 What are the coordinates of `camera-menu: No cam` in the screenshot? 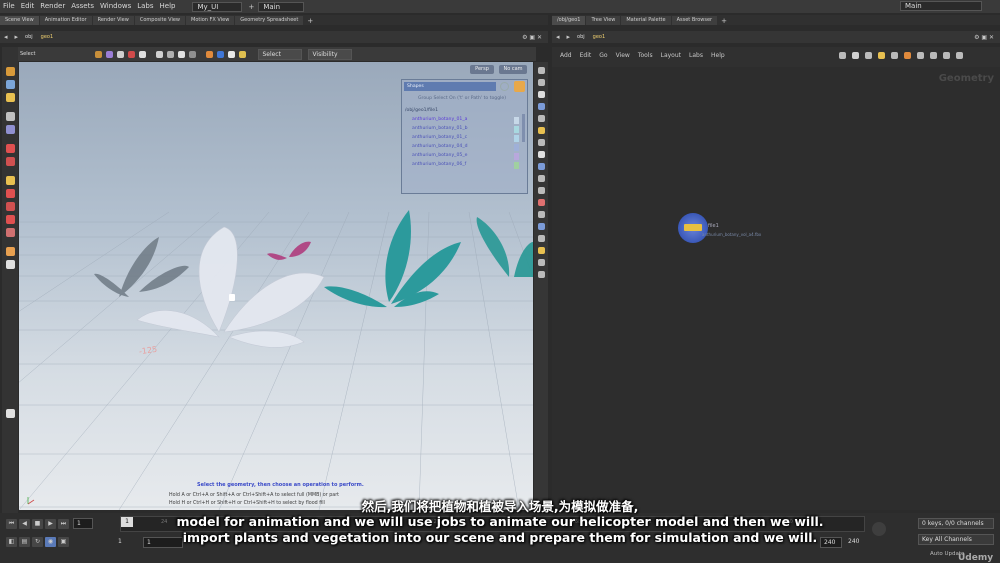 It's located at (513, 69).